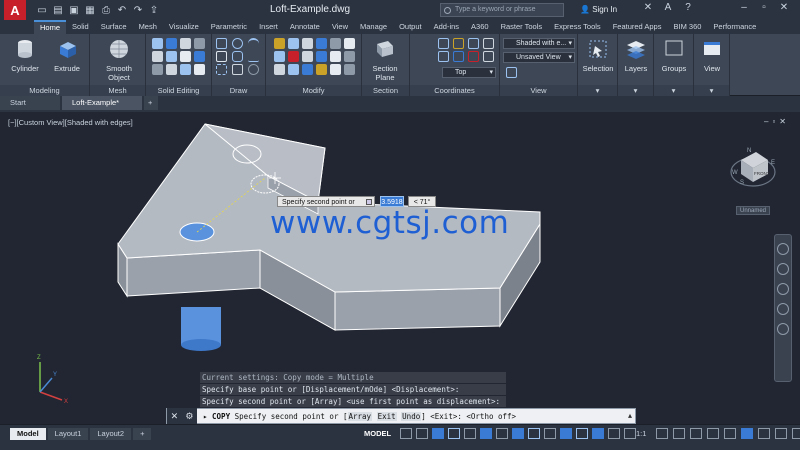 The height and width of the screenshot is (450, 800). What do you see at coordinates (713, 433) in the screenshot?
I see `quick-properties-icon` at bounding box center [713, 433].